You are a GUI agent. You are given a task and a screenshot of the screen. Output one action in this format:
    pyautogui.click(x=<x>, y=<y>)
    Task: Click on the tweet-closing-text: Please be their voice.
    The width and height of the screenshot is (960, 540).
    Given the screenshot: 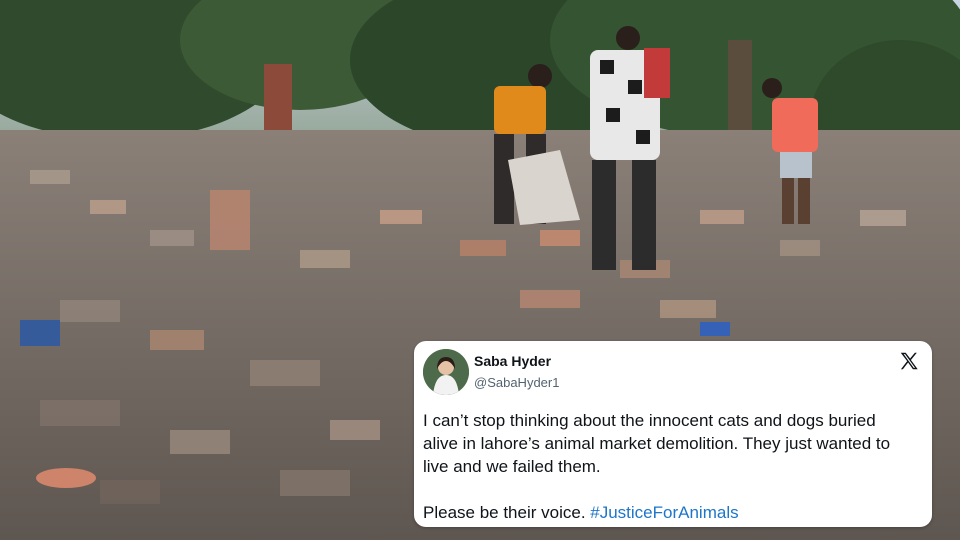 What is the action you would take?
    pyautogui.click(x=507, y=512)
    